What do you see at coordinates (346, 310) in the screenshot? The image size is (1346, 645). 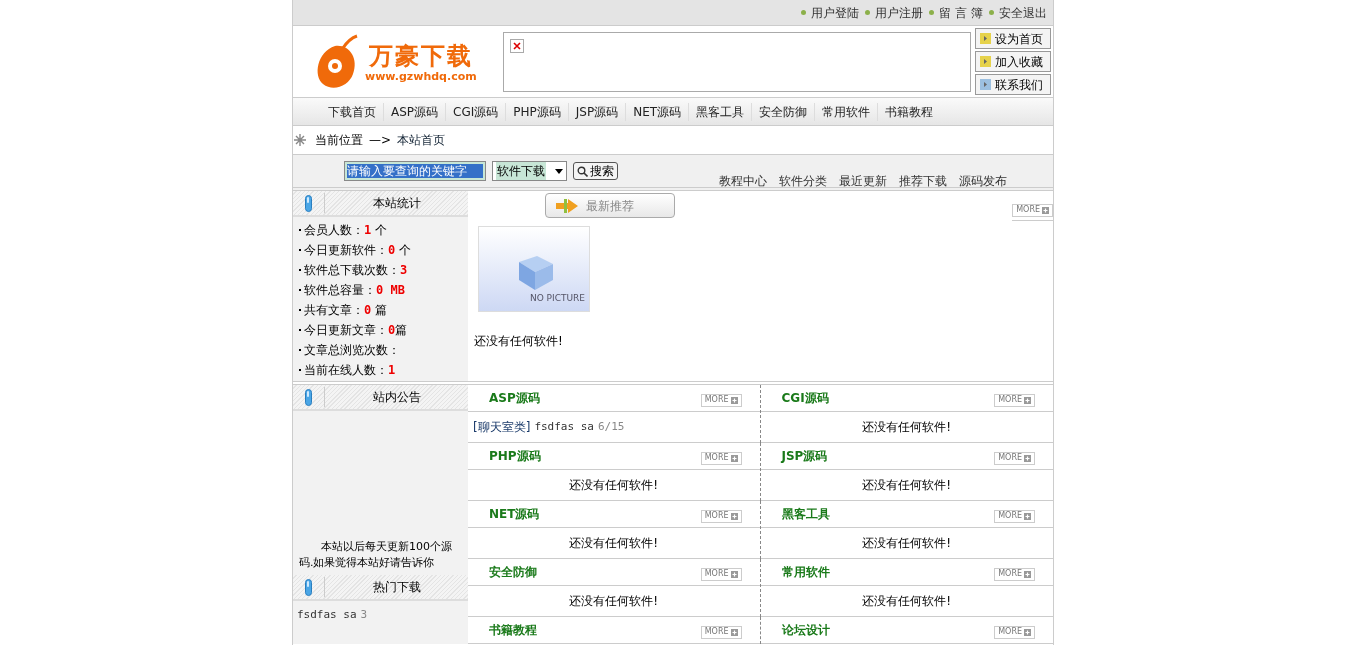 I see `stat-row-text: 共有文章：0 篇` at bounding box center [346, 310].